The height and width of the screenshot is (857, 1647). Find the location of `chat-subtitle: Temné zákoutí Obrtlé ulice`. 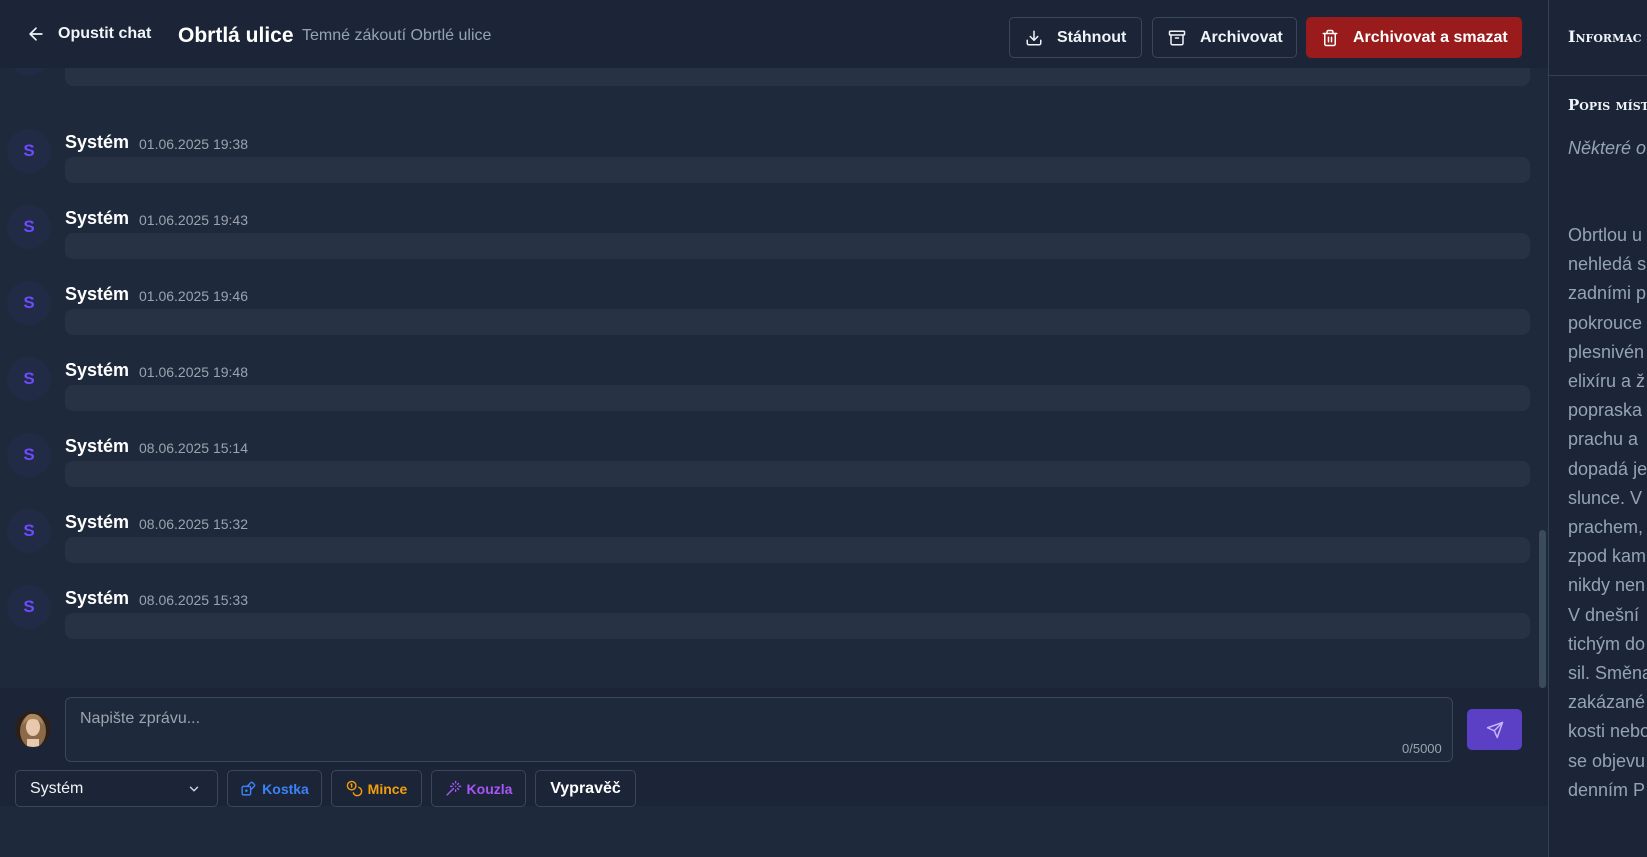

chat-subtitle: Temné zákoutí Obrtlé ulice is located at coordinates (397, 35).